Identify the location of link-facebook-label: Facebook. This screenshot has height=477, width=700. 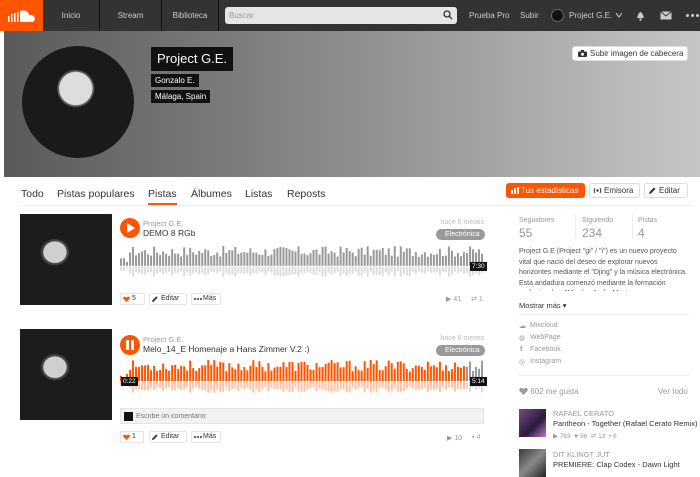
(545, 349).